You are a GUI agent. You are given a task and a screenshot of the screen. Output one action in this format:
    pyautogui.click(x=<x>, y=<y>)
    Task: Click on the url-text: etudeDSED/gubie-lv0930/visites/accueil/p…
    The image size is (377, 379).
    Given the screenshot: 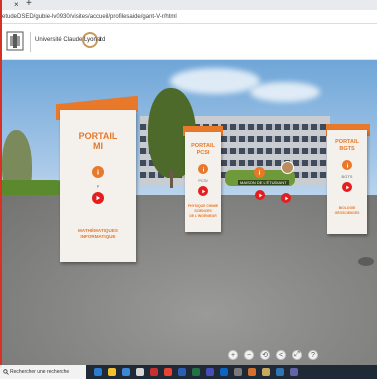 What is the action you would take?
    pyautogui.click(x=89, y=17)
    